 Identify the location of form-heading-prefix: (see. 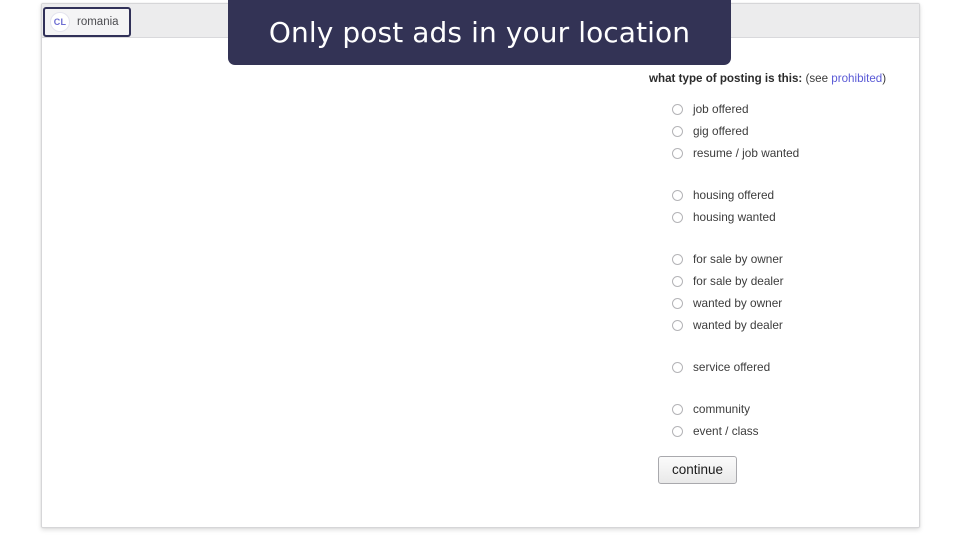
(817, 78).